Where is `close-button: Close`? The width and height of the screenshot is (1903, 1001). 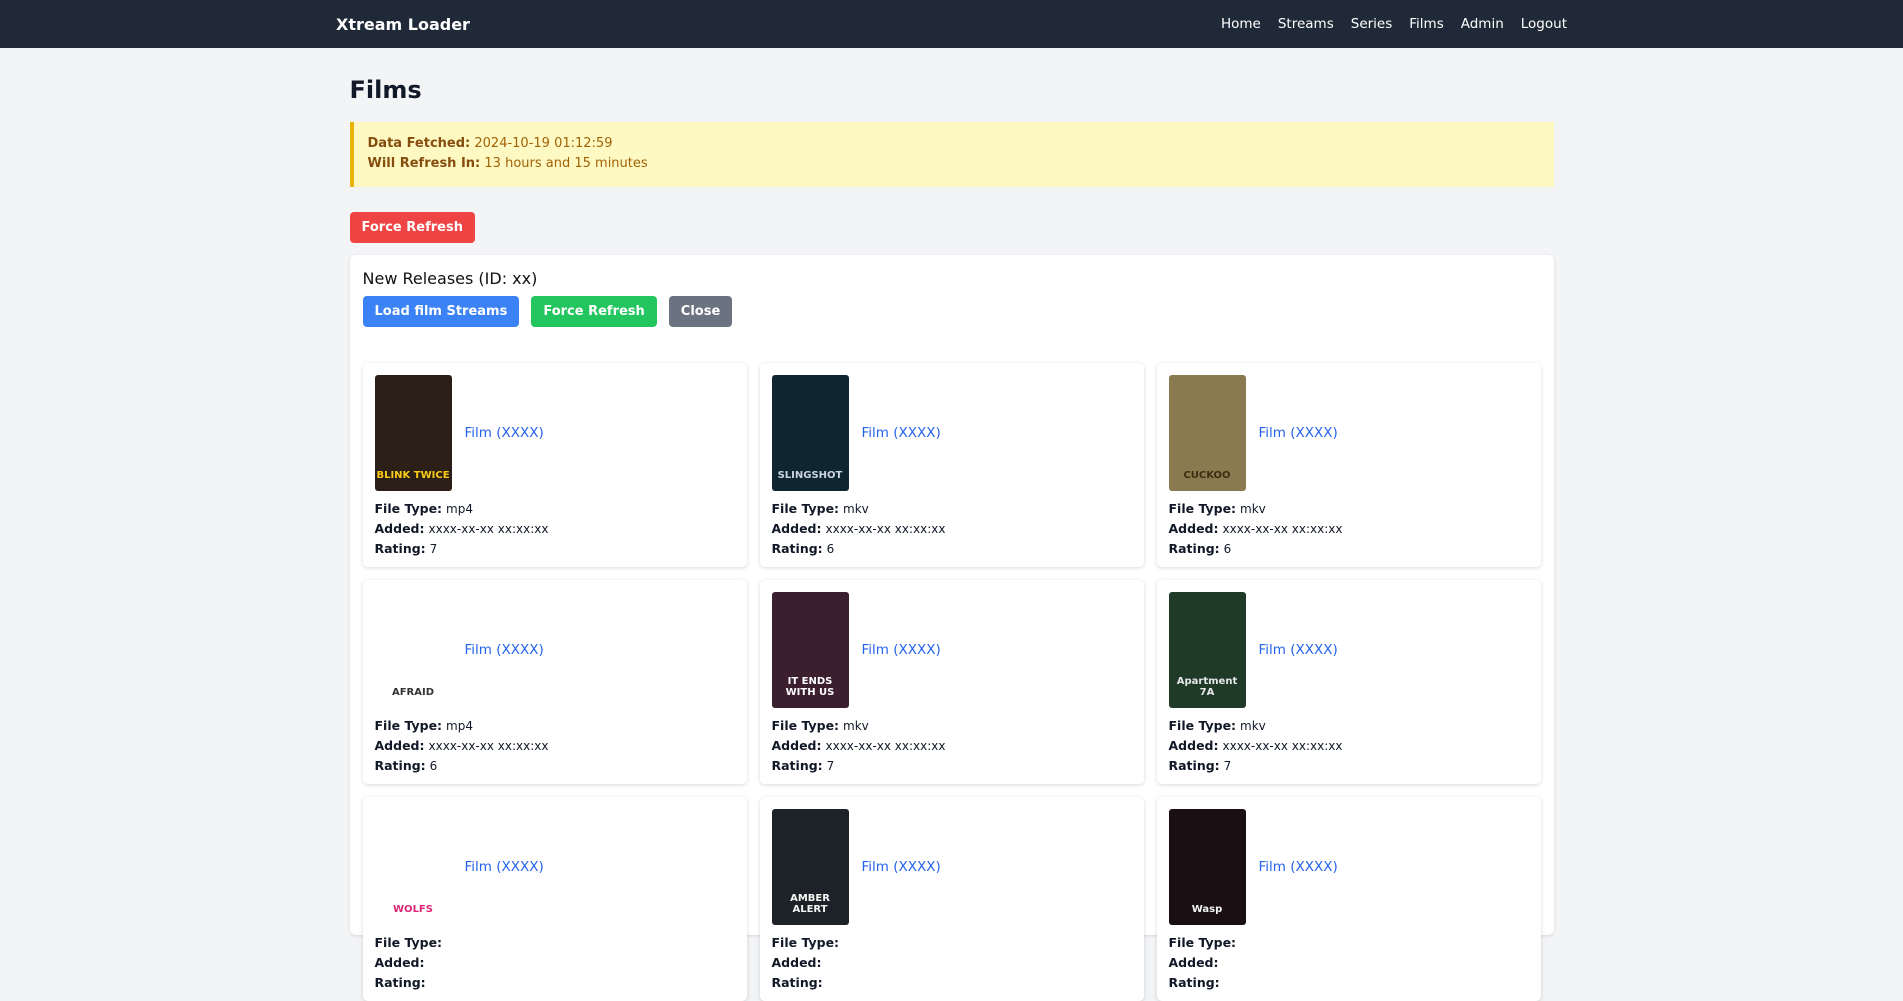
close-button: Close is located at coordinates (700, 311).